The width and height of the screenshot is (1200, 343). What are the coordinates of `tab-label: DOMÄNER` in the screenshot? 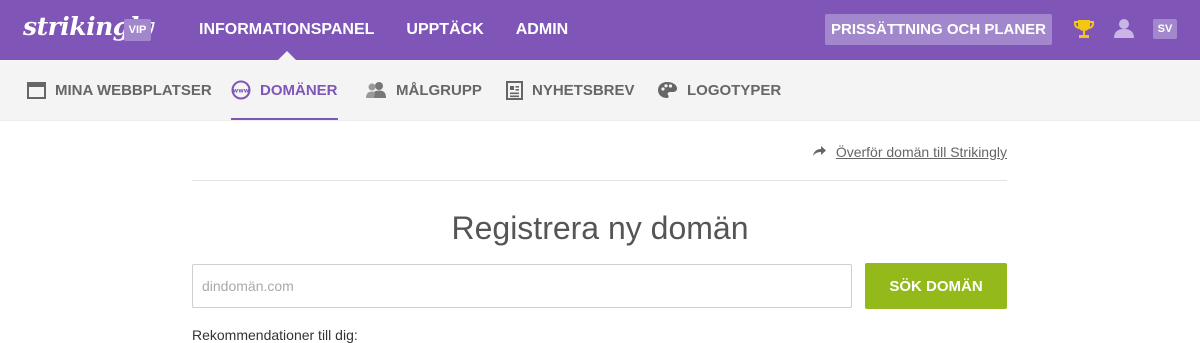 It's located at (299, 90).